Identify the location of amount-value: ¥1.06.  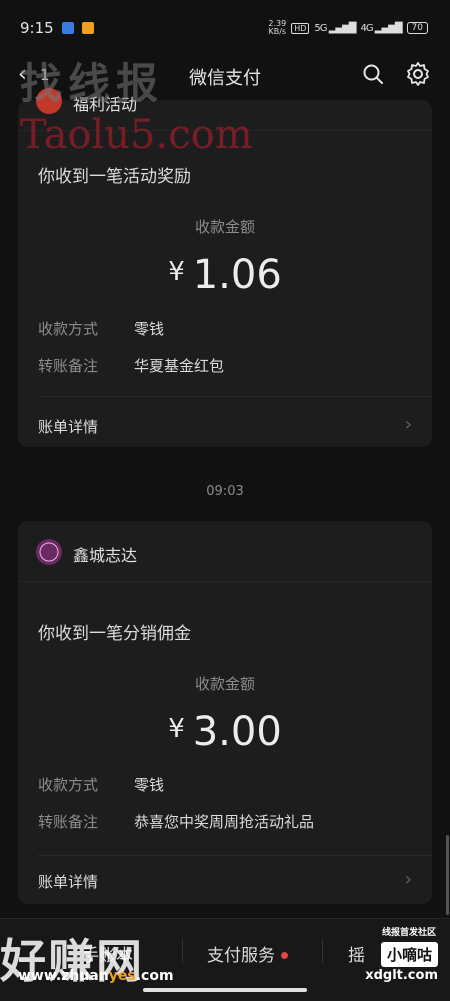
(225, 275).